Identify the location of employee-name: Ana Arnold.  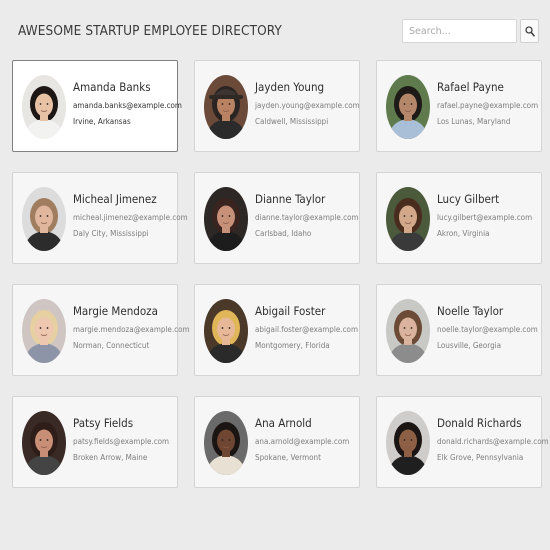
(283, 423).